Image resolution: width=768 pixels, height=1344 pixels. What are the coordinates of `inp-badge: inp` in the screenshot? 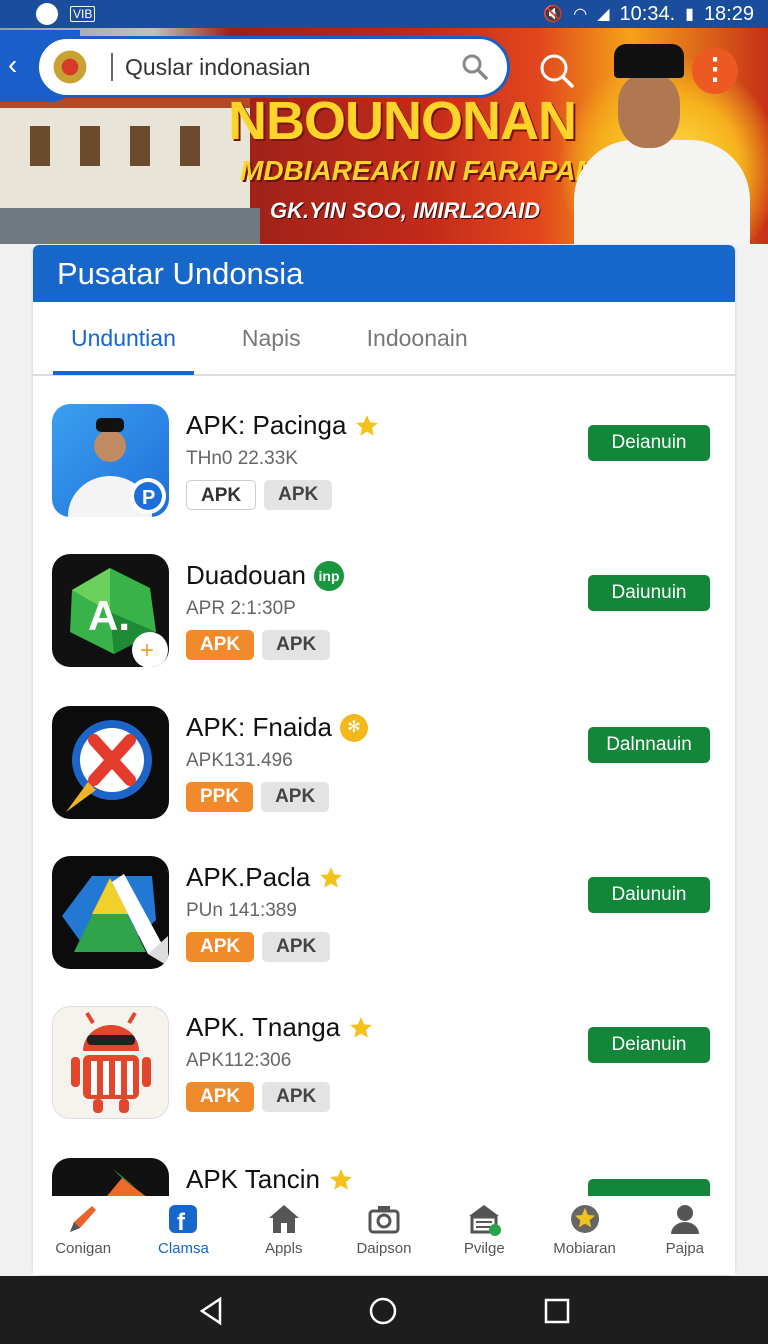 It's located at (329, 575).